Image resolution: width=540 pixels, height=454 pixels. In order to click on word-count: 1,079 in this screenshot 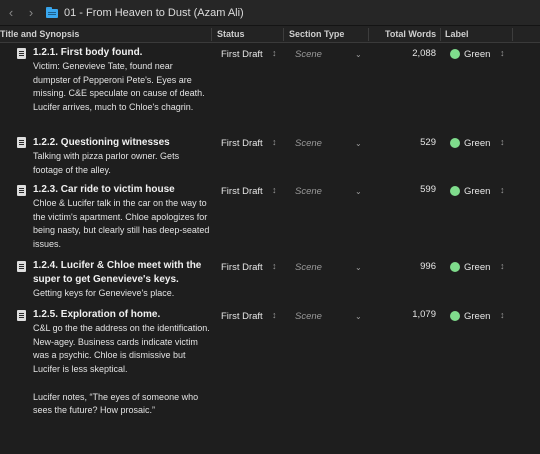, I will do `click(424, 314)`.